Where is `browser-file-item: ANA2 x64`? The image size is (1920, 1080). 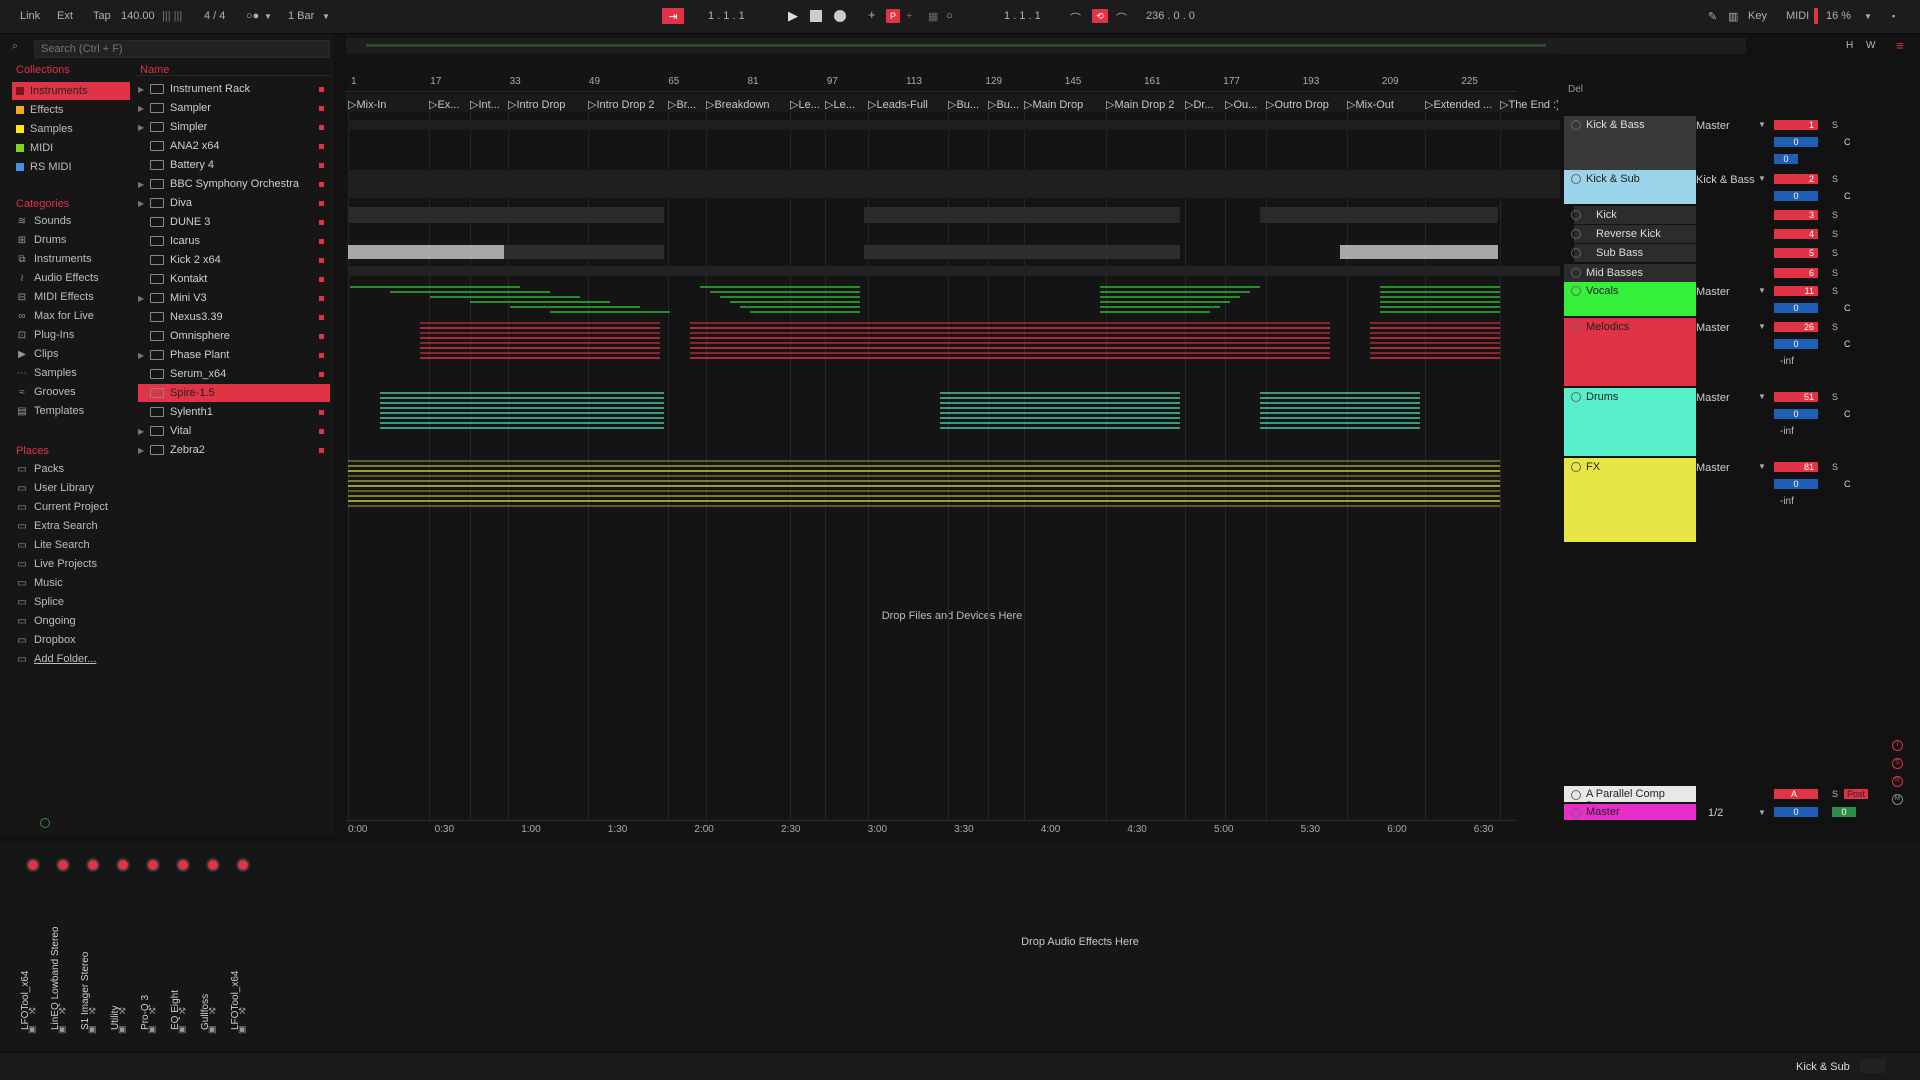
browser-file-item: ANA2 x64 is located at coordinates (234, 146).